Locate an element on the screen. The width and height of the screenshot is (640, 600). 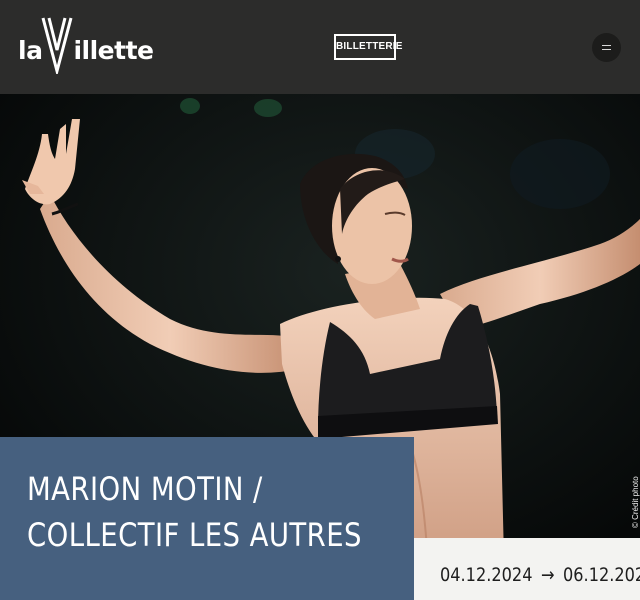
la-villette-logo: la illette is located at coordinates (86, 45).